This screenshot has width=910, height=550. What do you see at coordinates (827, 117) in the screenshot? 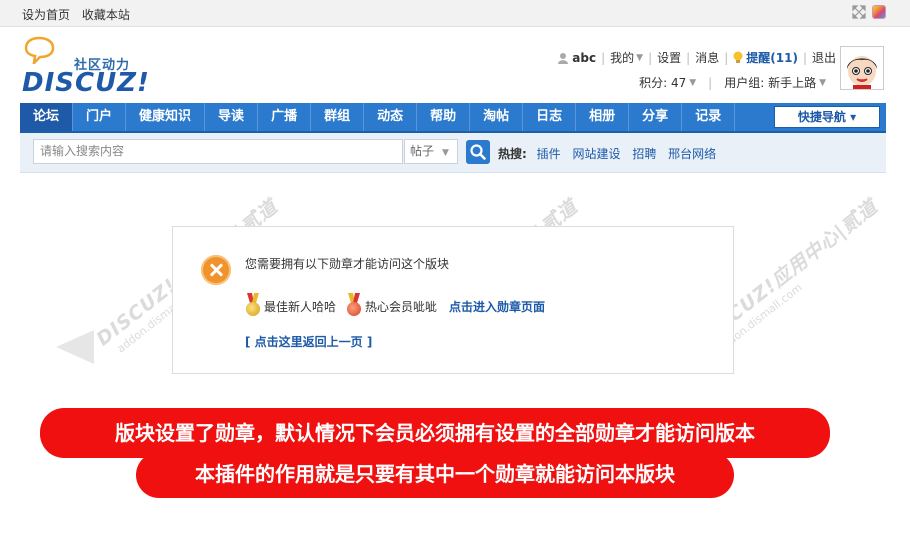
I see `quick-nav-button: 快捷导航 ▾` at bounding box center [827, 117].